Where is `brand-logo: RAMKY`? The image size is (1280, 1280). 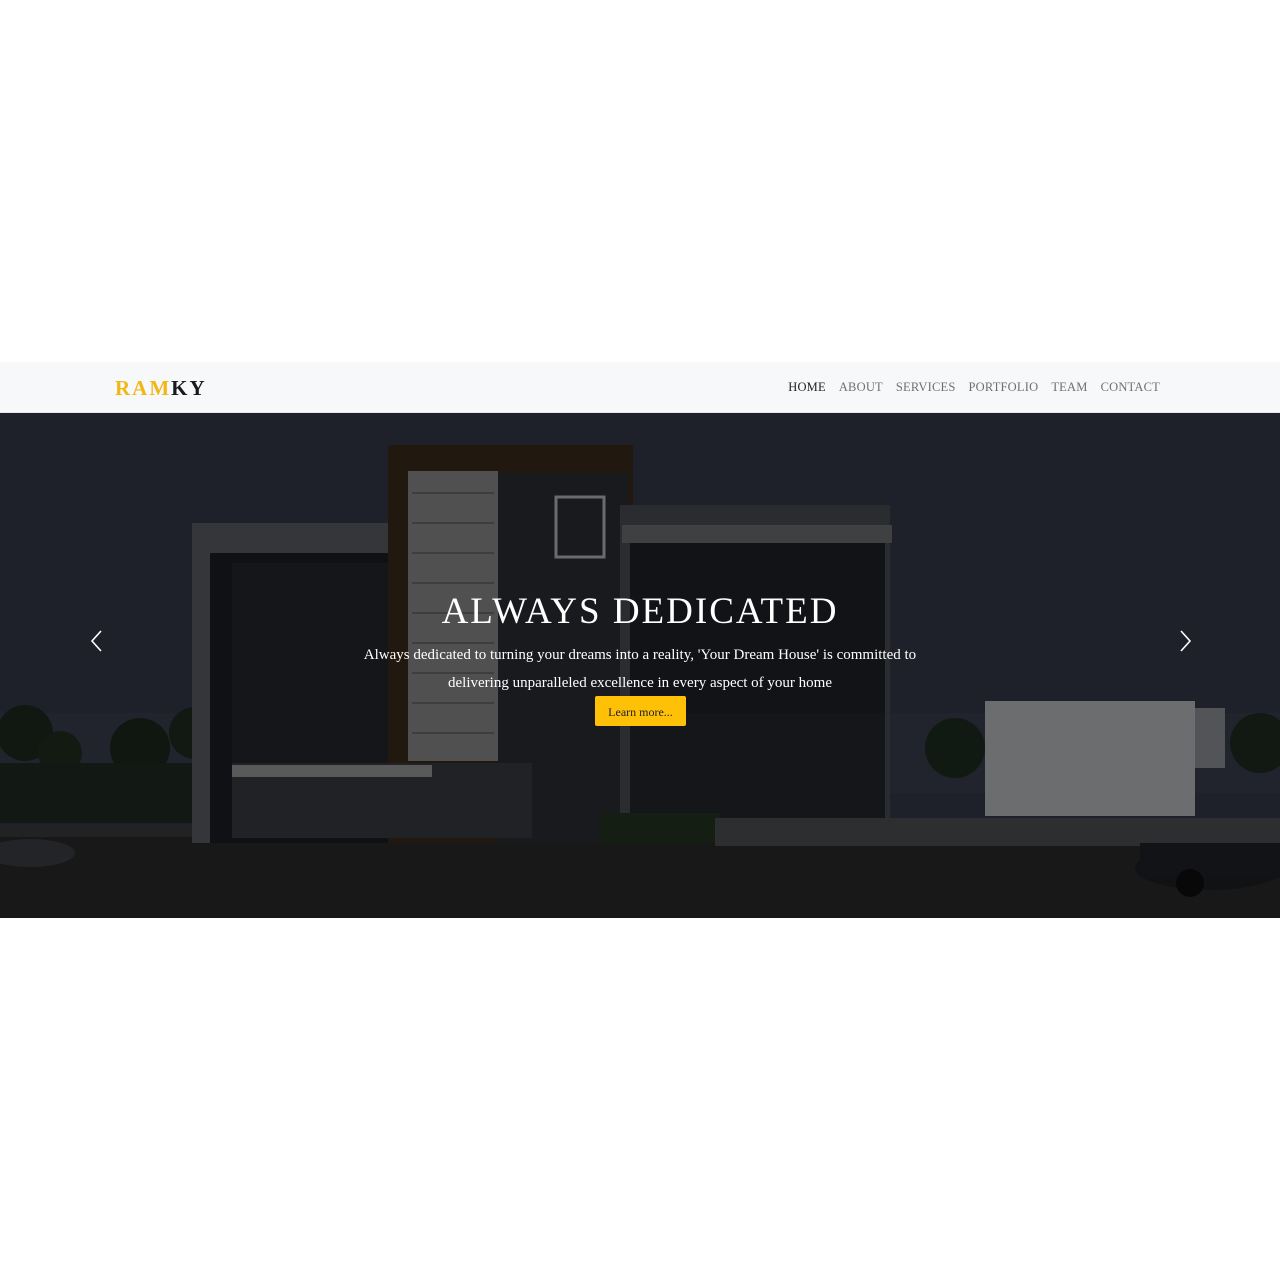
brand-logo: RAMKY is located at coordinates (161, 388).